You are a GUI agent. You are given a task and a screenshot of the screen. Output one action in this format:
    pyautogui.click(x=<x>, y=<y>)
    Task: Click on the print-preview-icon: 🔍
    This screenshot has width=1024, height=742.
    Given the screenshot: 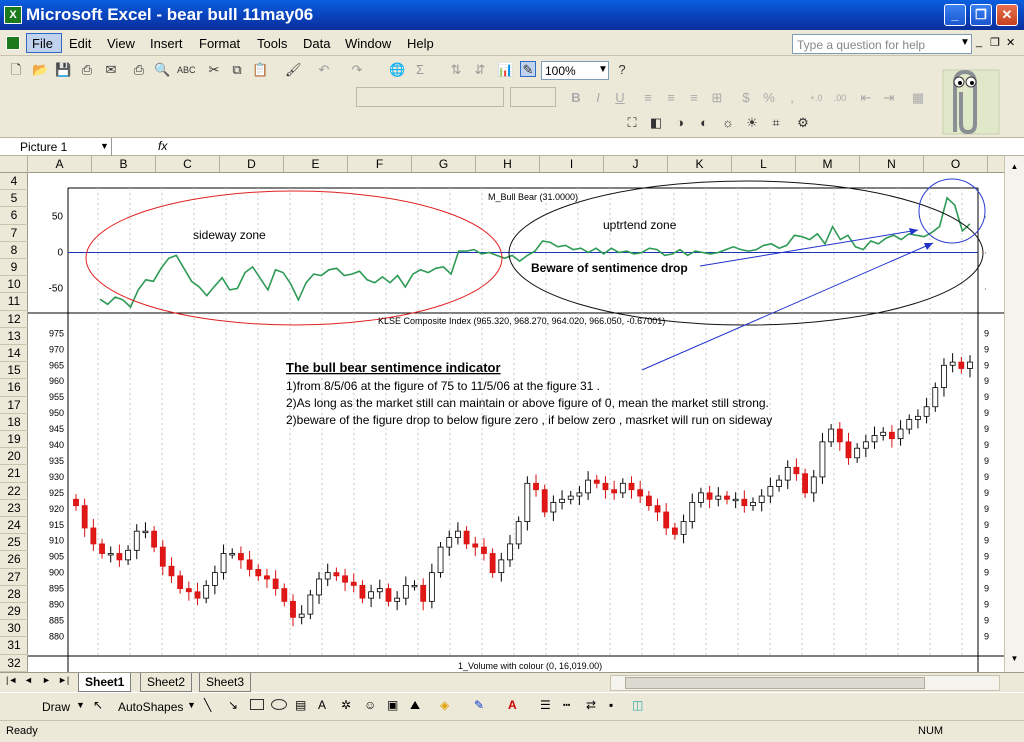 What is the action you would take?
    pyautogui.click(x=162, y=70)
    